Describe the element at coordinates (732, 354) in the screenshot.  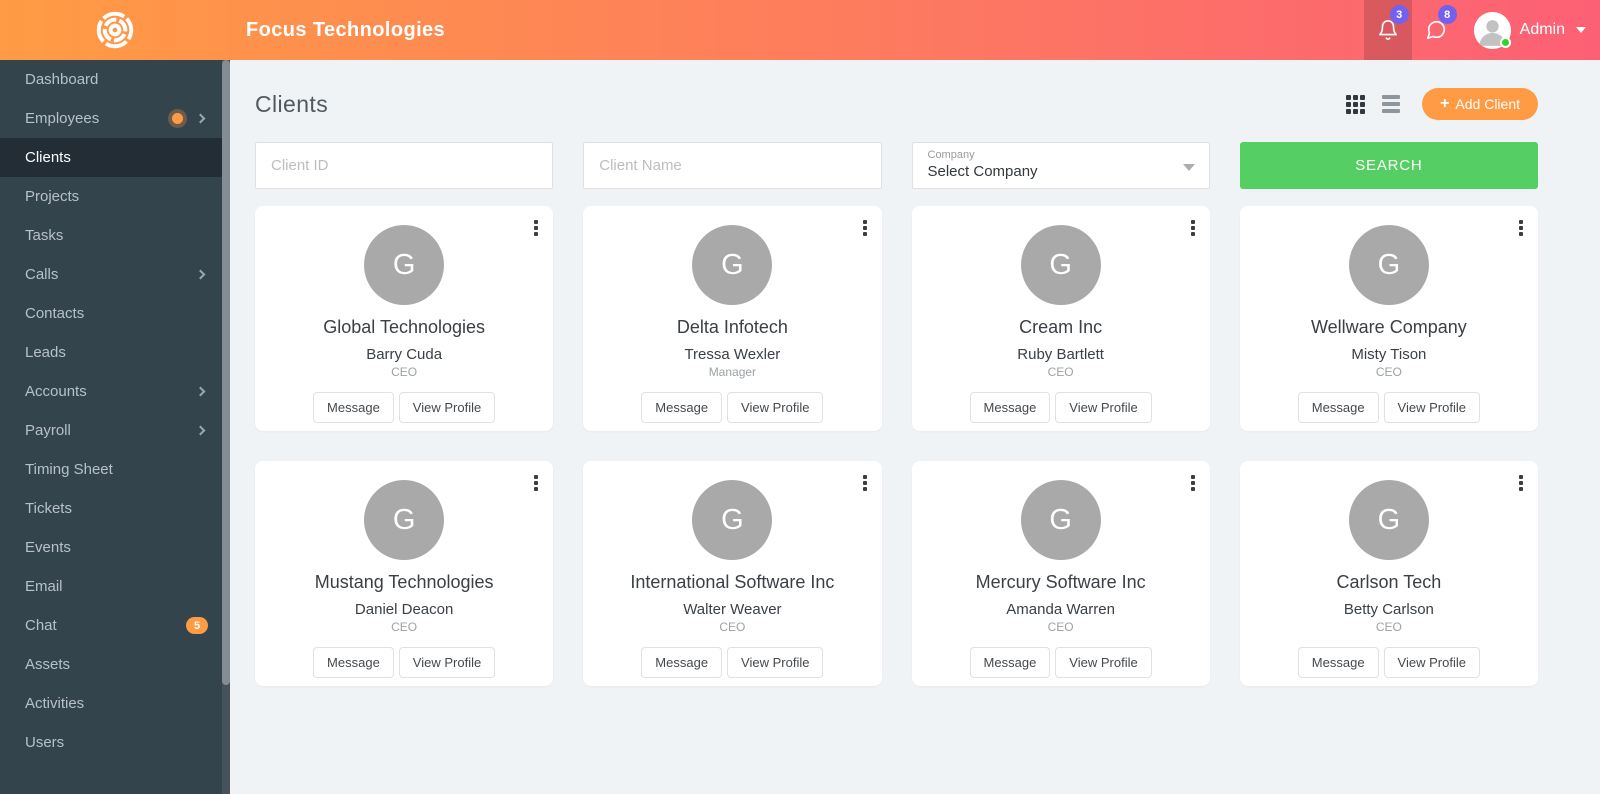
I see `client-contact-name: Tressa Wexler` at that location.